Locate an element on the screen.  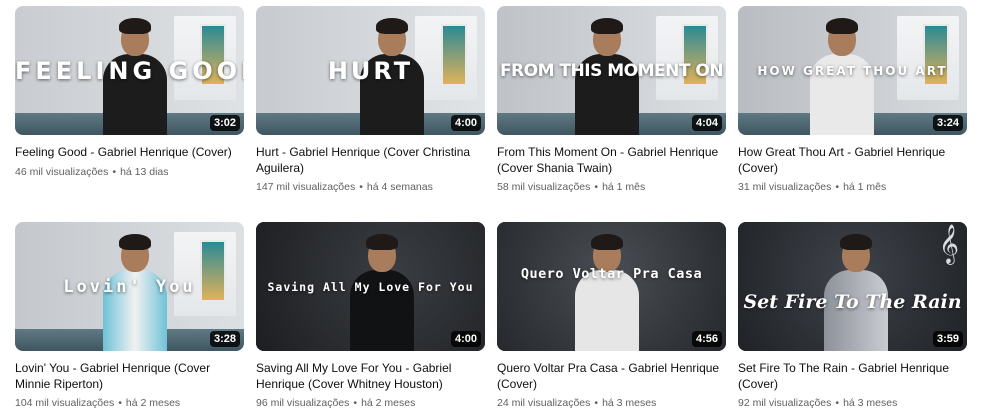
video-meta: 96 mil visualizações • há 2 meses is located at coordinates (370, 403).